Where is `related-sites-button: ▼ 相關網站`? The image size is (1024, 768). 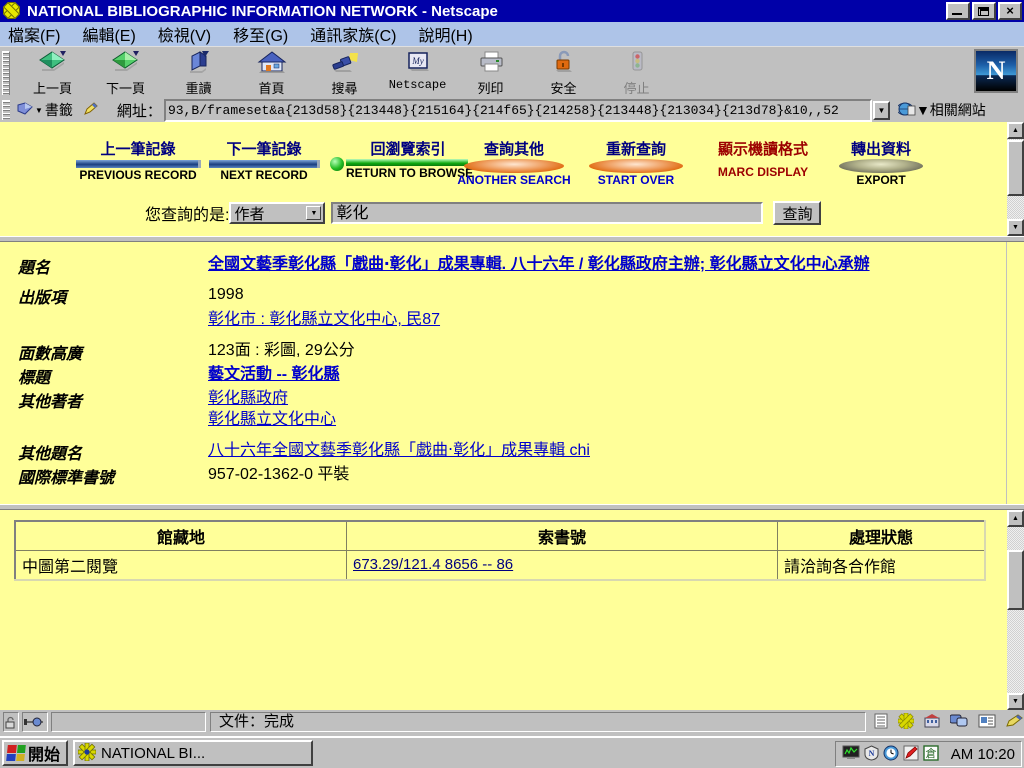 related-sites-button: ▼ 相關網站 is located at coordinates (941, 110).